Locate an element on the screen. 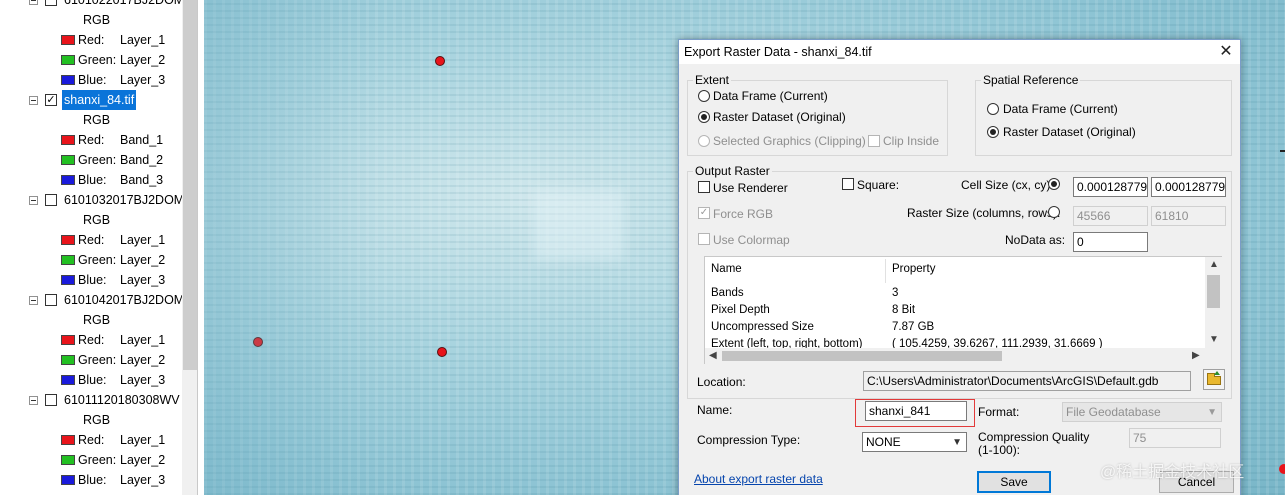 The height and width of the screenshot is (495, 1285). properties-header-divider is located at coordinates (885, 271).